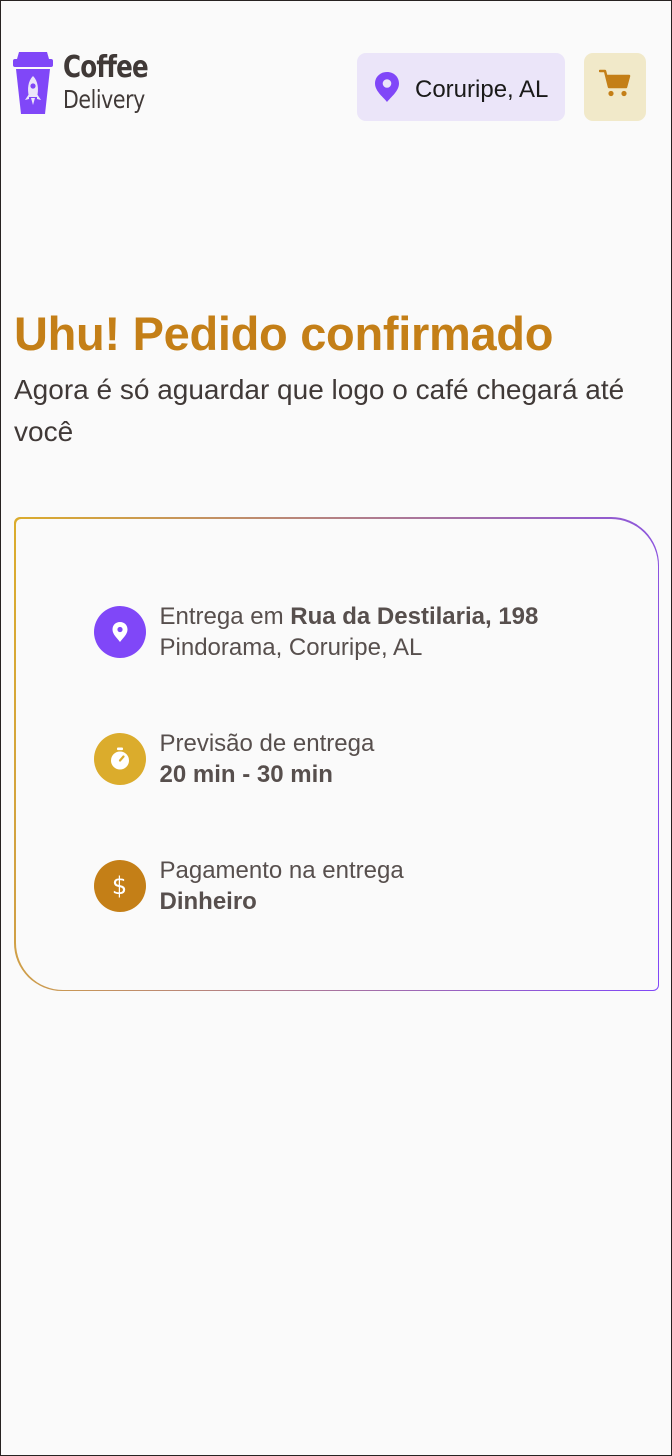 The width and height of the screenshot is (672, 1456). Describe the element at coordinates (281, 870) in the screenshot. I see `payment-label: Pagamento na entrega` at that location.